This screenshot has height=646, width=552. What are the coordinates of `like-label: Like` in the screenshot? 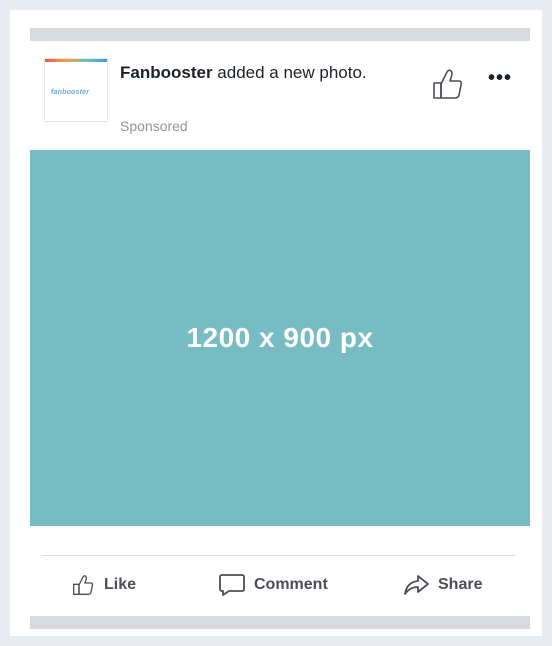 It's located at (120, 584).